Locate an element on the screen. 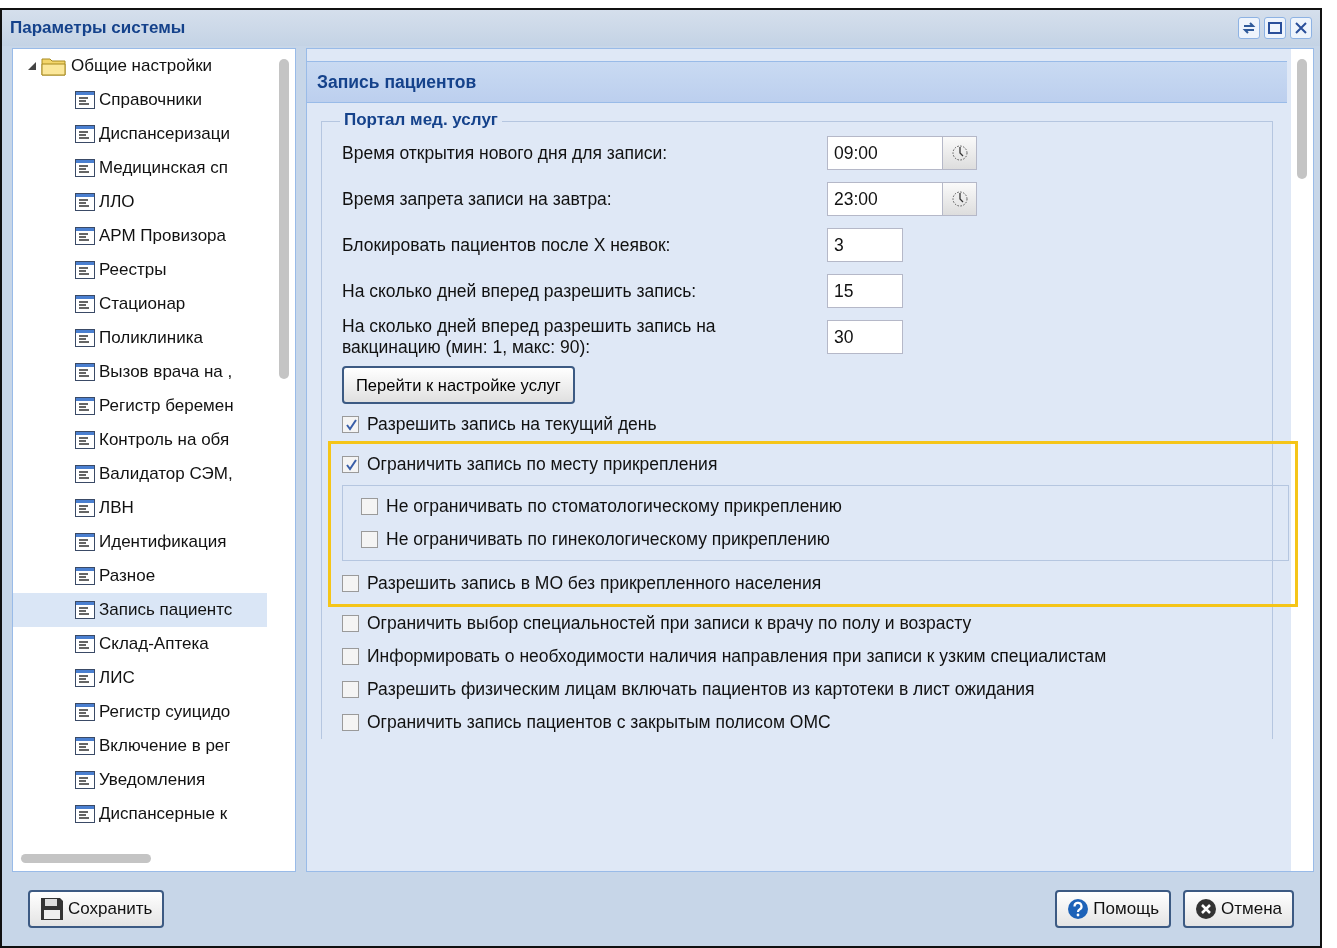  checkbox-label: Ограничить запись пациентов с закрытым полисом ОМС is located at coordinates (599, 722).